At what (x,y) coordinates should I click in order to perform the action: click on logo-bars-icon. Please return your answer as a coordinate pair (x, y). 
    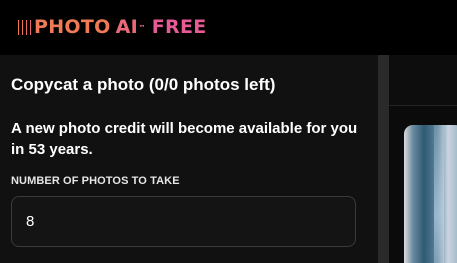
    Looking at the image, I should click on (24, 27).